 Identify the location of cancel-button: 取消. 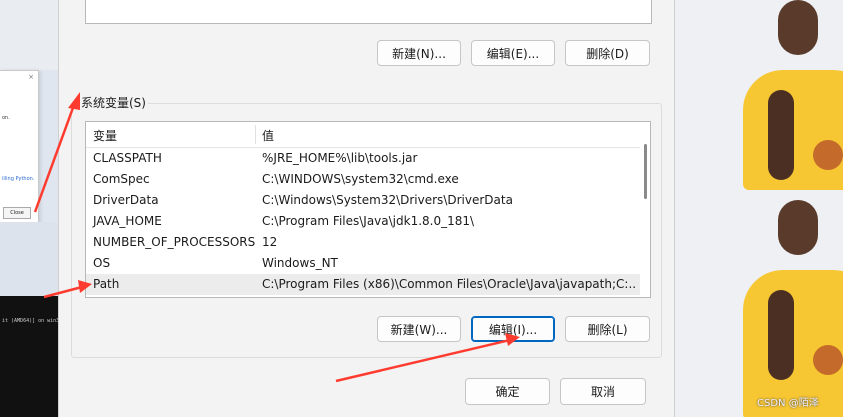
(603, 391).